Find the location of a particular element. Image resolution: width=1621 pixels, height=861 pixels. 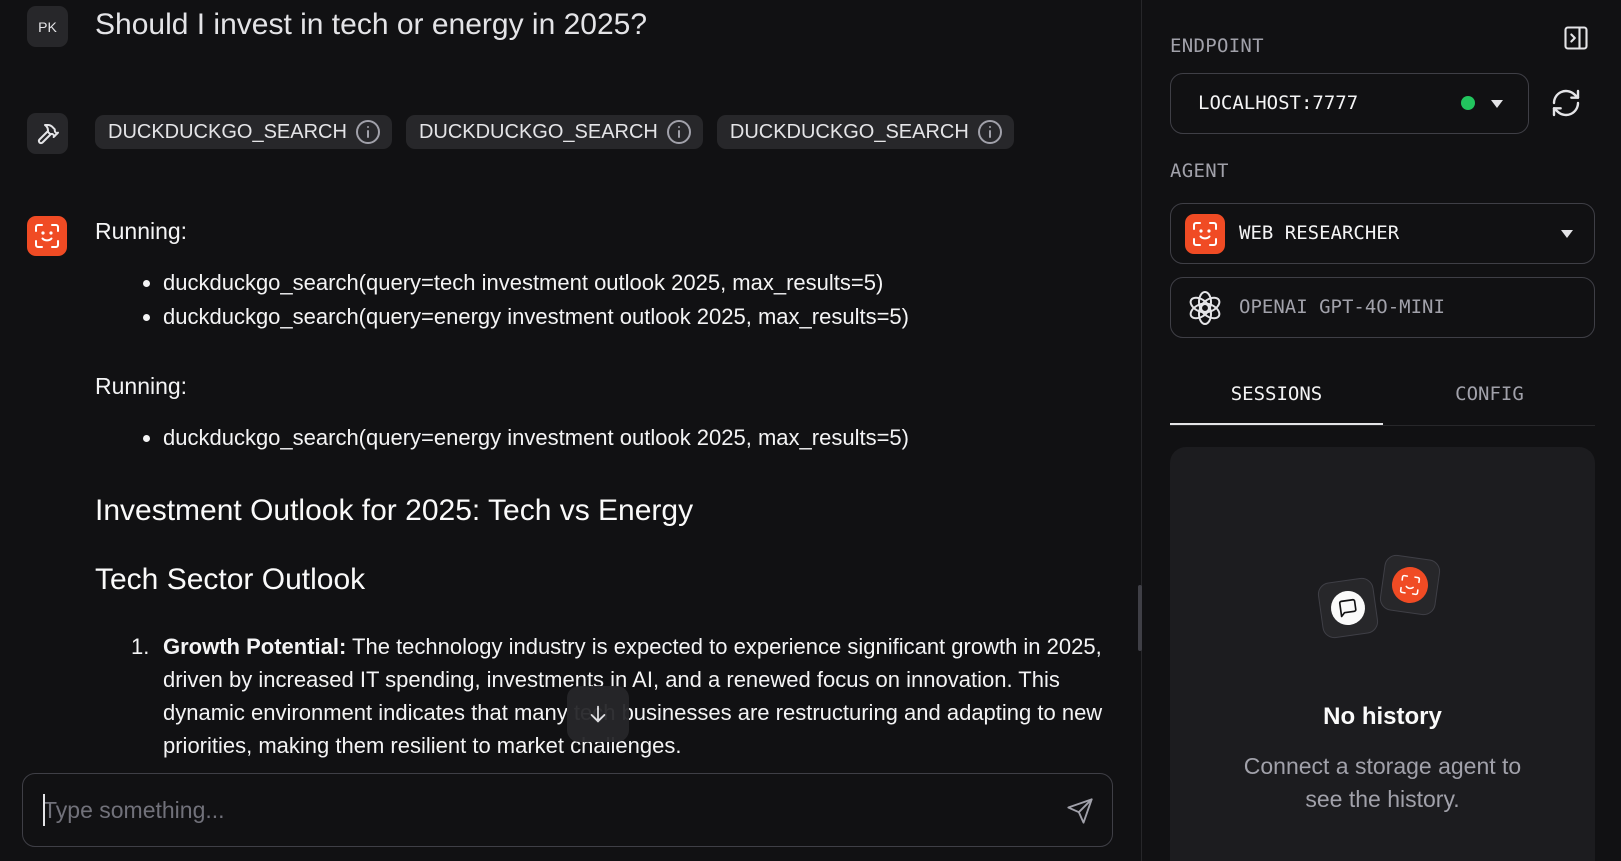

send-button is located at coordinates (1080, 811).